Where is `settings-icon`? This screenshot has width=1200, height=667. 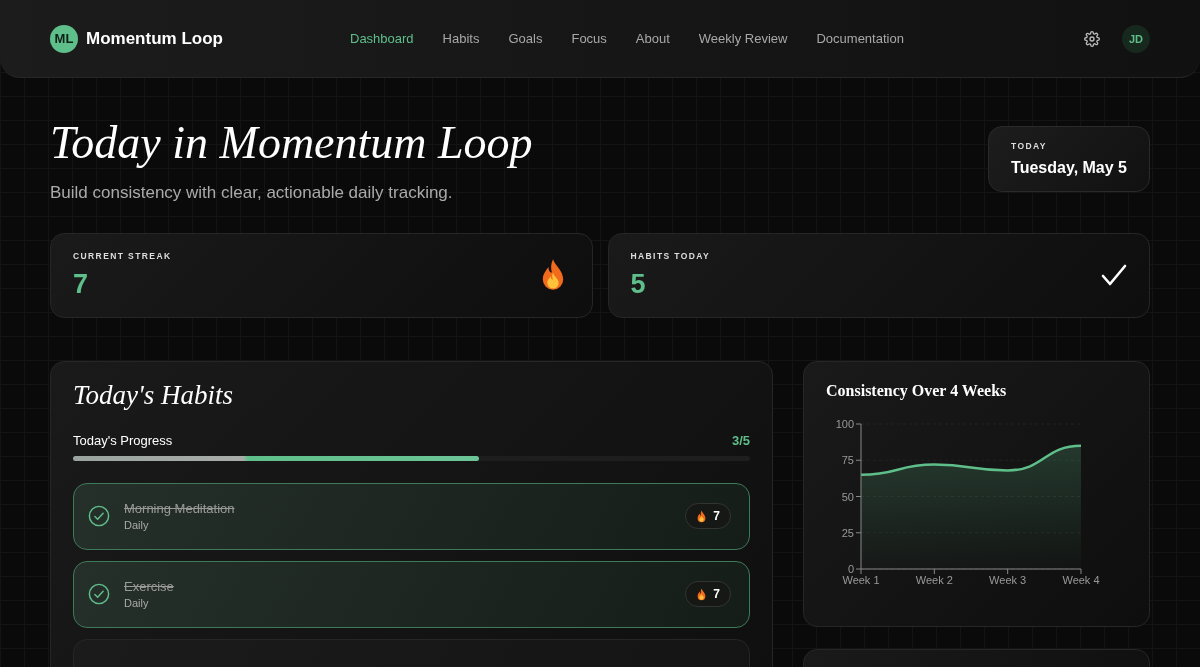 settings-icon is located at coordinates (1092, 38).